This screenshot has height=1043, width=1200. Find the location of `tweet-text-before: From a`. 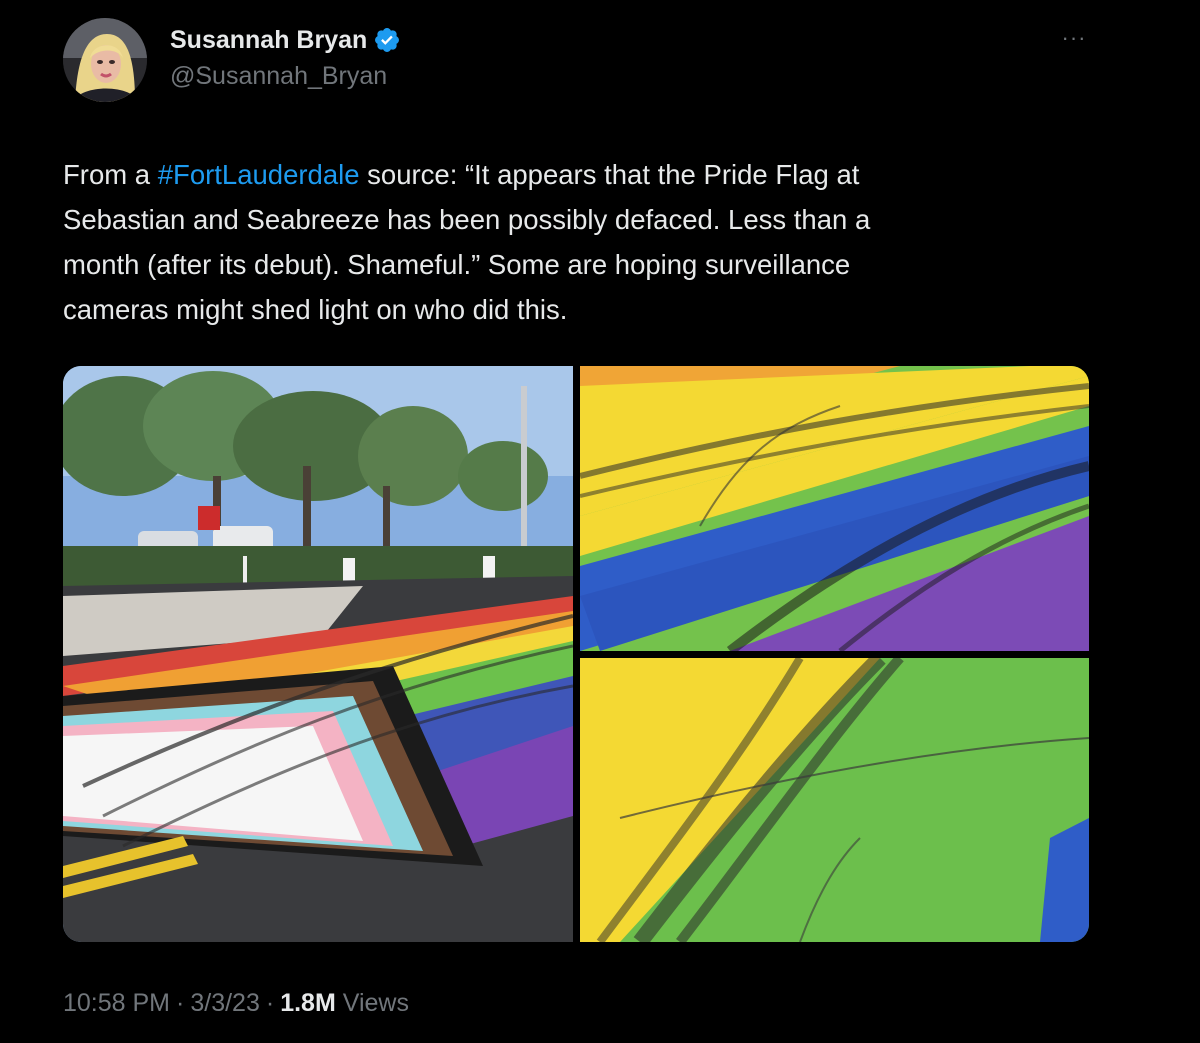

tweet-text-before: From a is located at coordinates (110, 174).